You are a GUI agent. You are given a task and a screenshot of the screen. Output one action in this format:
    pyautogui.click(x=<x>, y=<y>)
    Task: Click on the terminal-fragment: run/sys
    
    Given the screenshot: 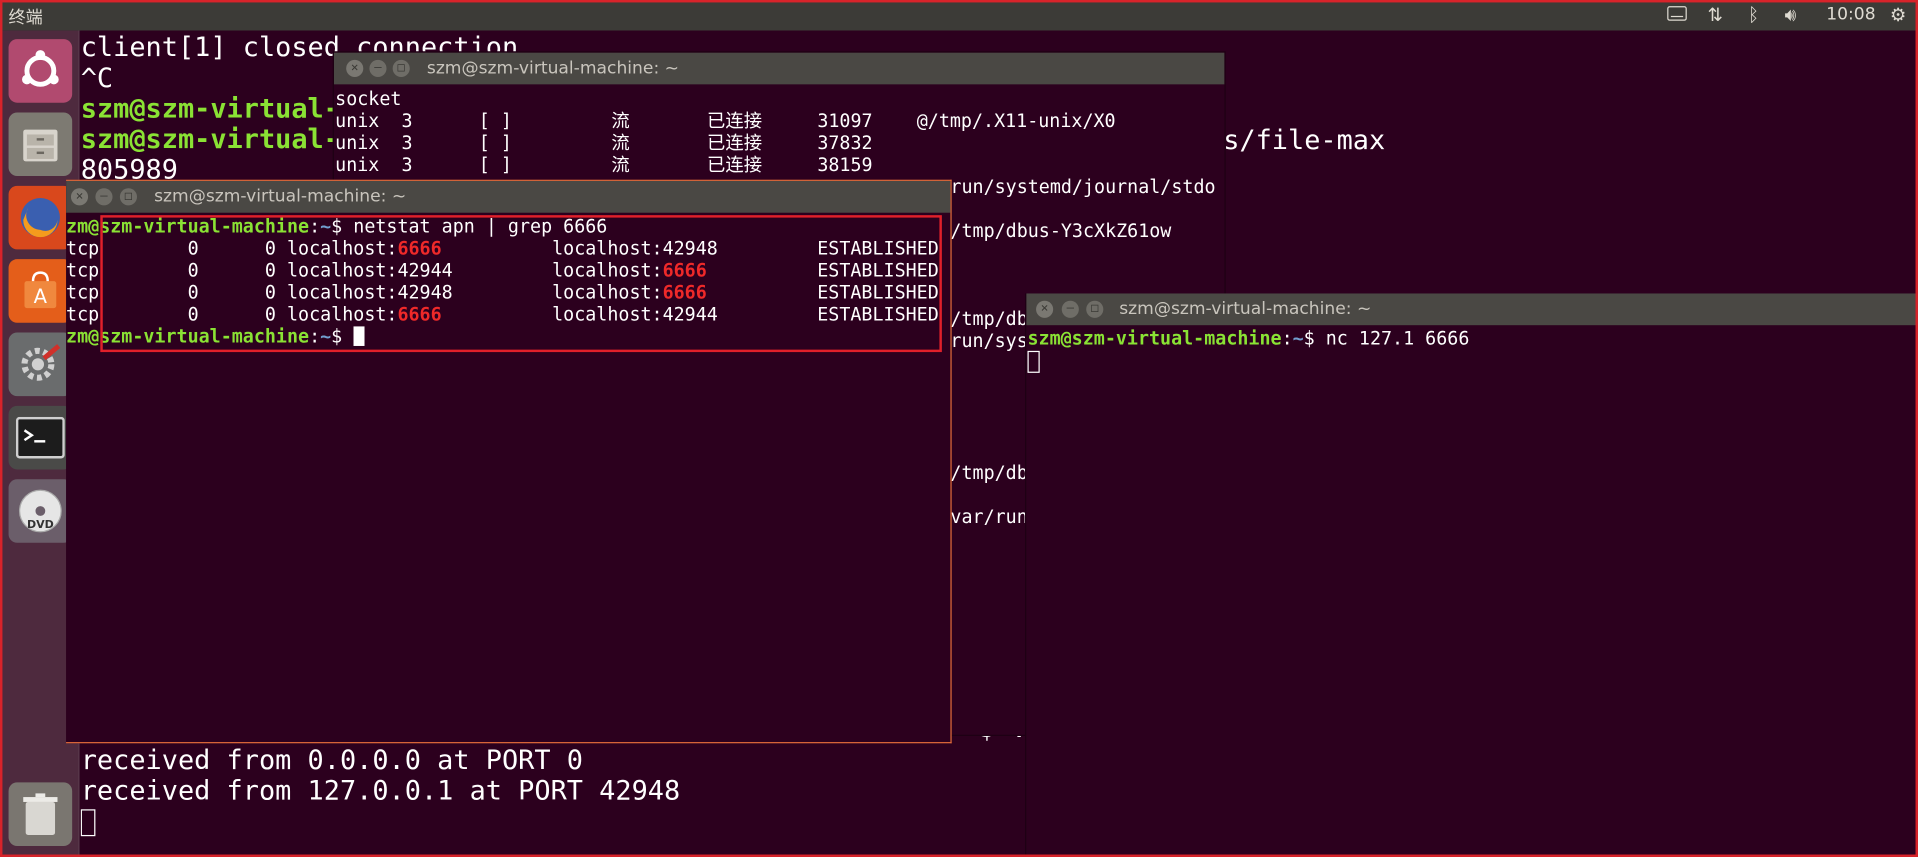 What is the action you would take?
    pyautogui.click(x=989, y=341)
    